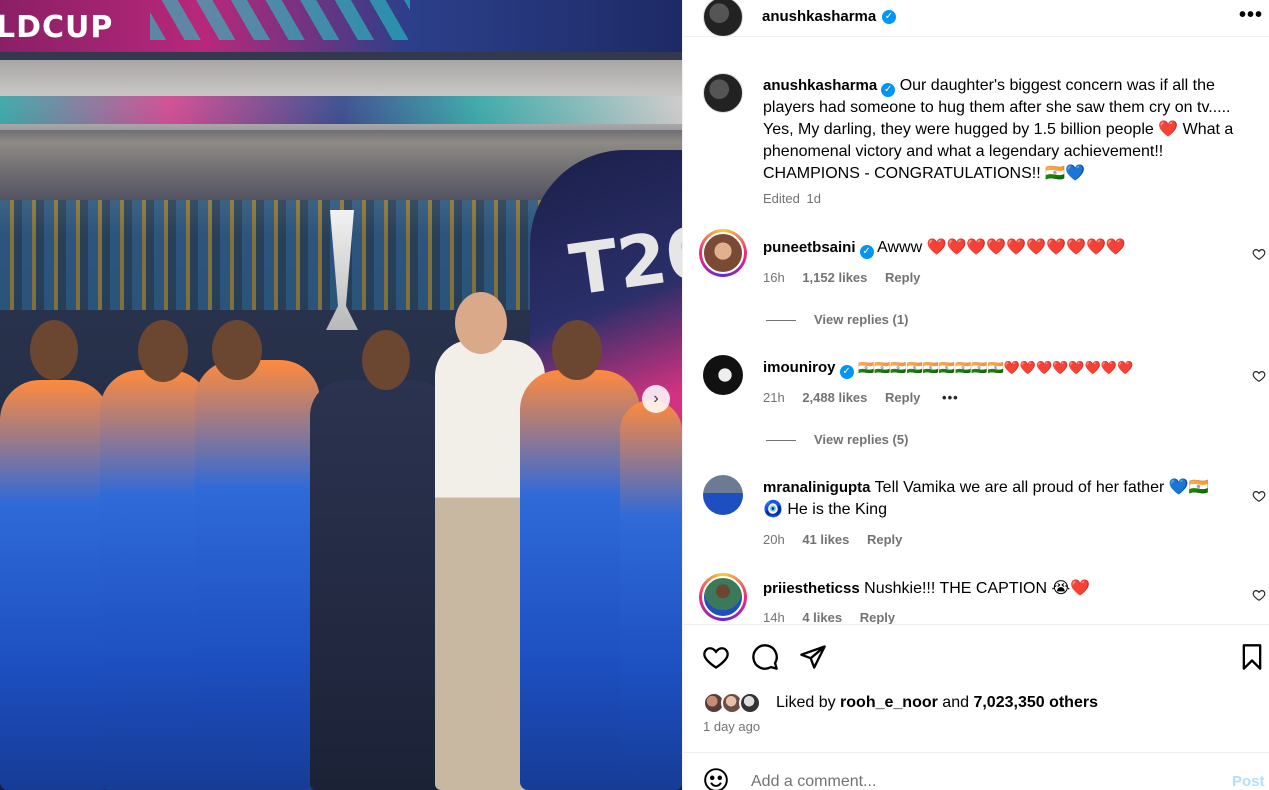 The height and width of the screenshot is (790, 1269). What do you see at coordinates (950, 397) in the screenshot?
I see `comment-more-icon: •••` at bounding box center [950, 397].